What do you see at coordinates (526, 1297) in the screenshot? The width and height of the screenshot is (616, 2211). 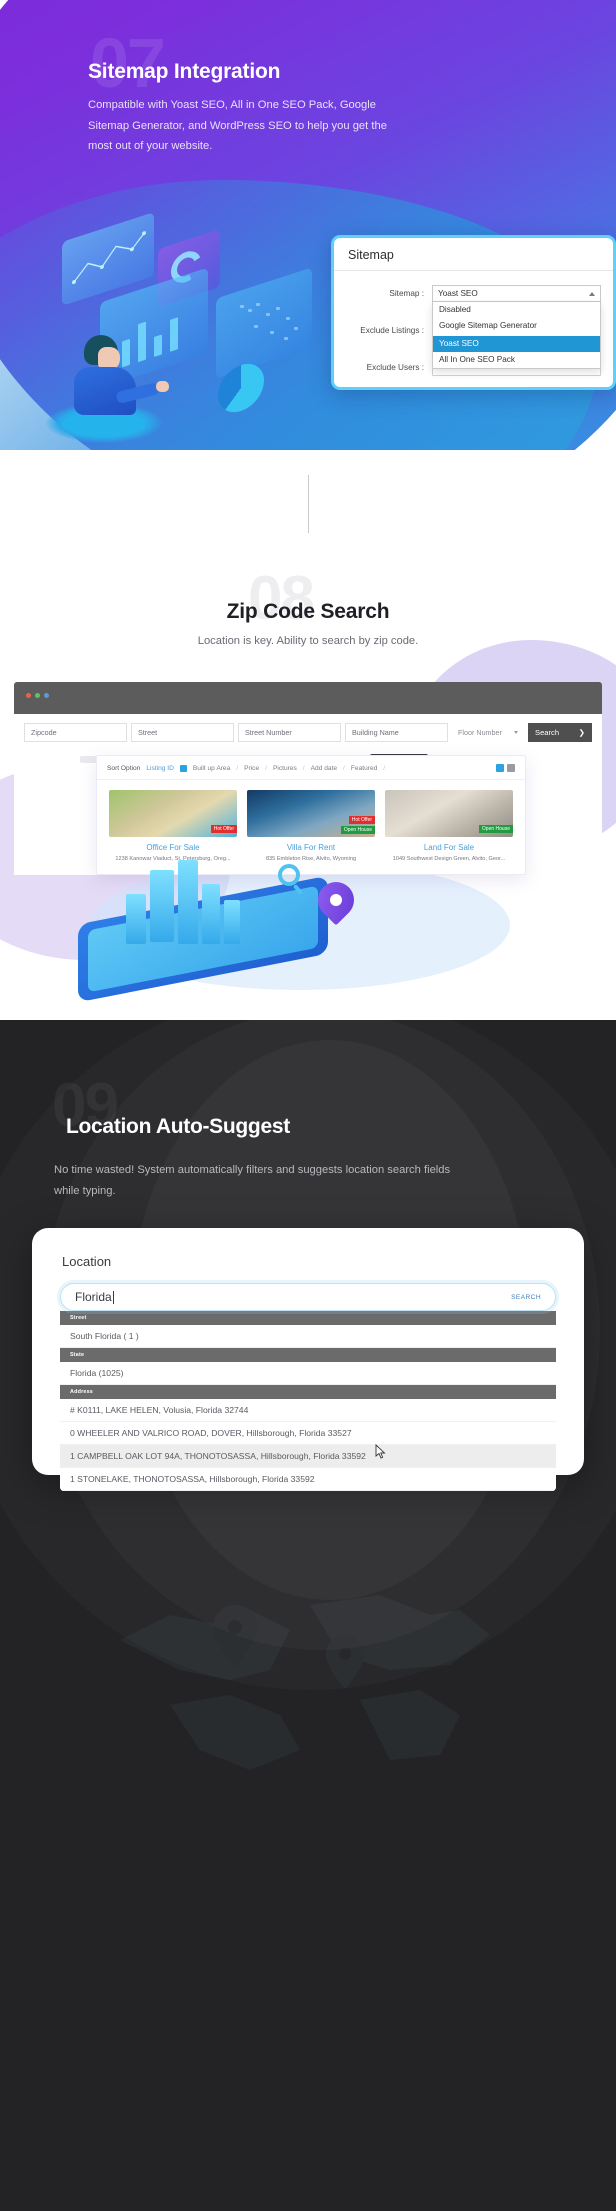 I see `location-search-button: SEARCH` at bounding box center [526, 1297].